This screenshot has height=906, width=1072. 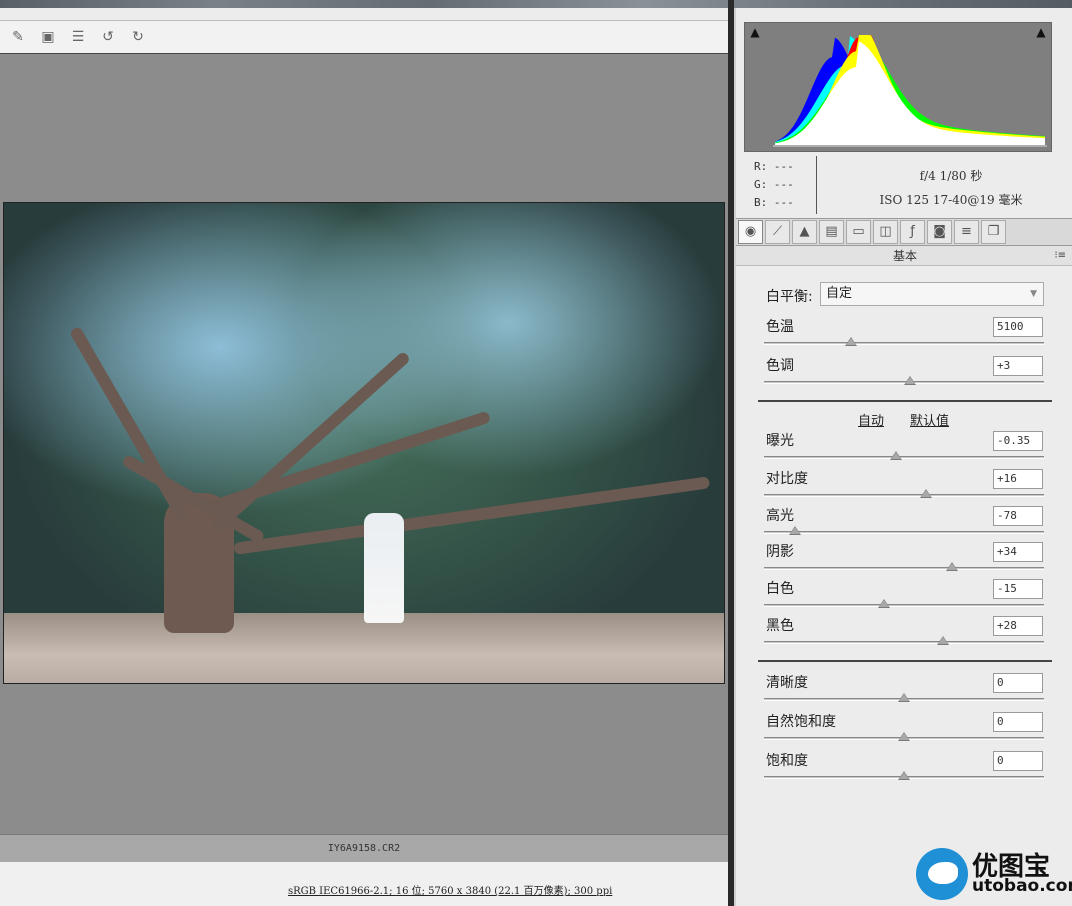 I want to click on shadows-value-field: +34, so click(x=1018, y=552).